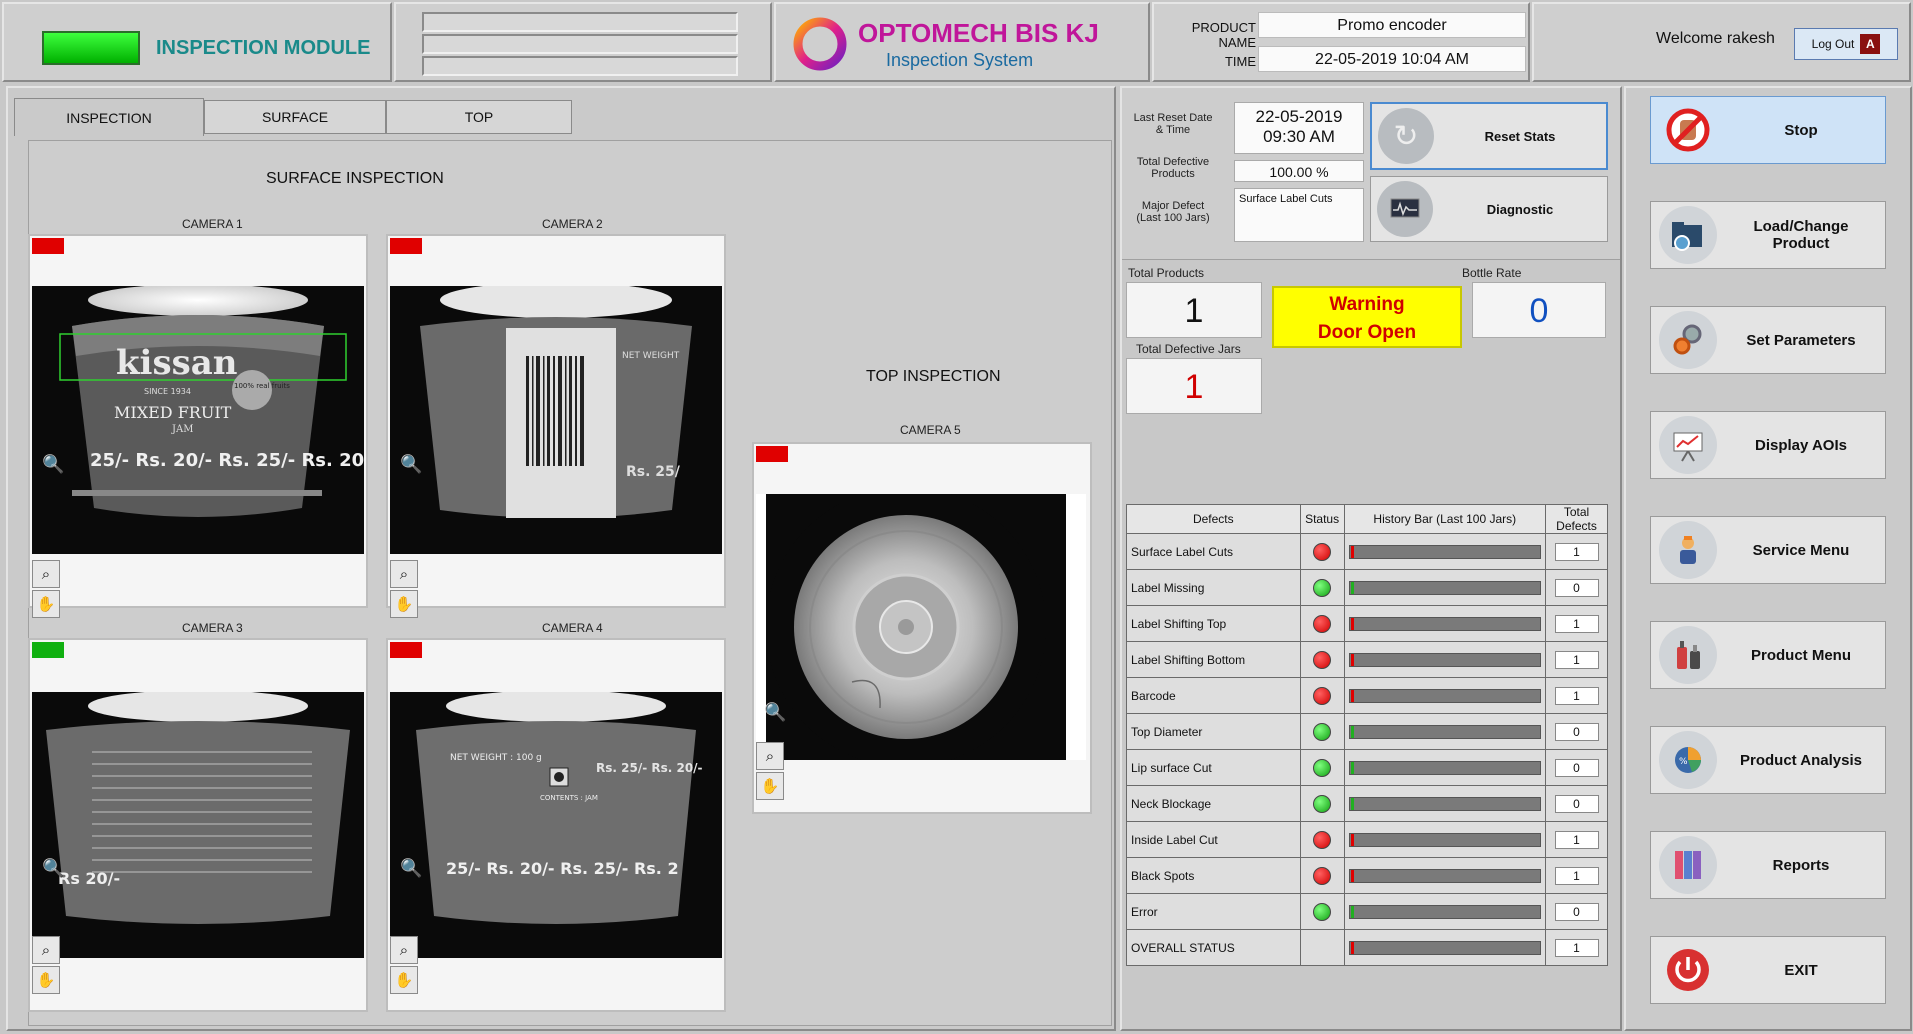 The image size is (1913, 1034). Describe the element at coordinates (404, 950) in the screenshot. I see `camera-4-zoom-button: ⌕` at that location.